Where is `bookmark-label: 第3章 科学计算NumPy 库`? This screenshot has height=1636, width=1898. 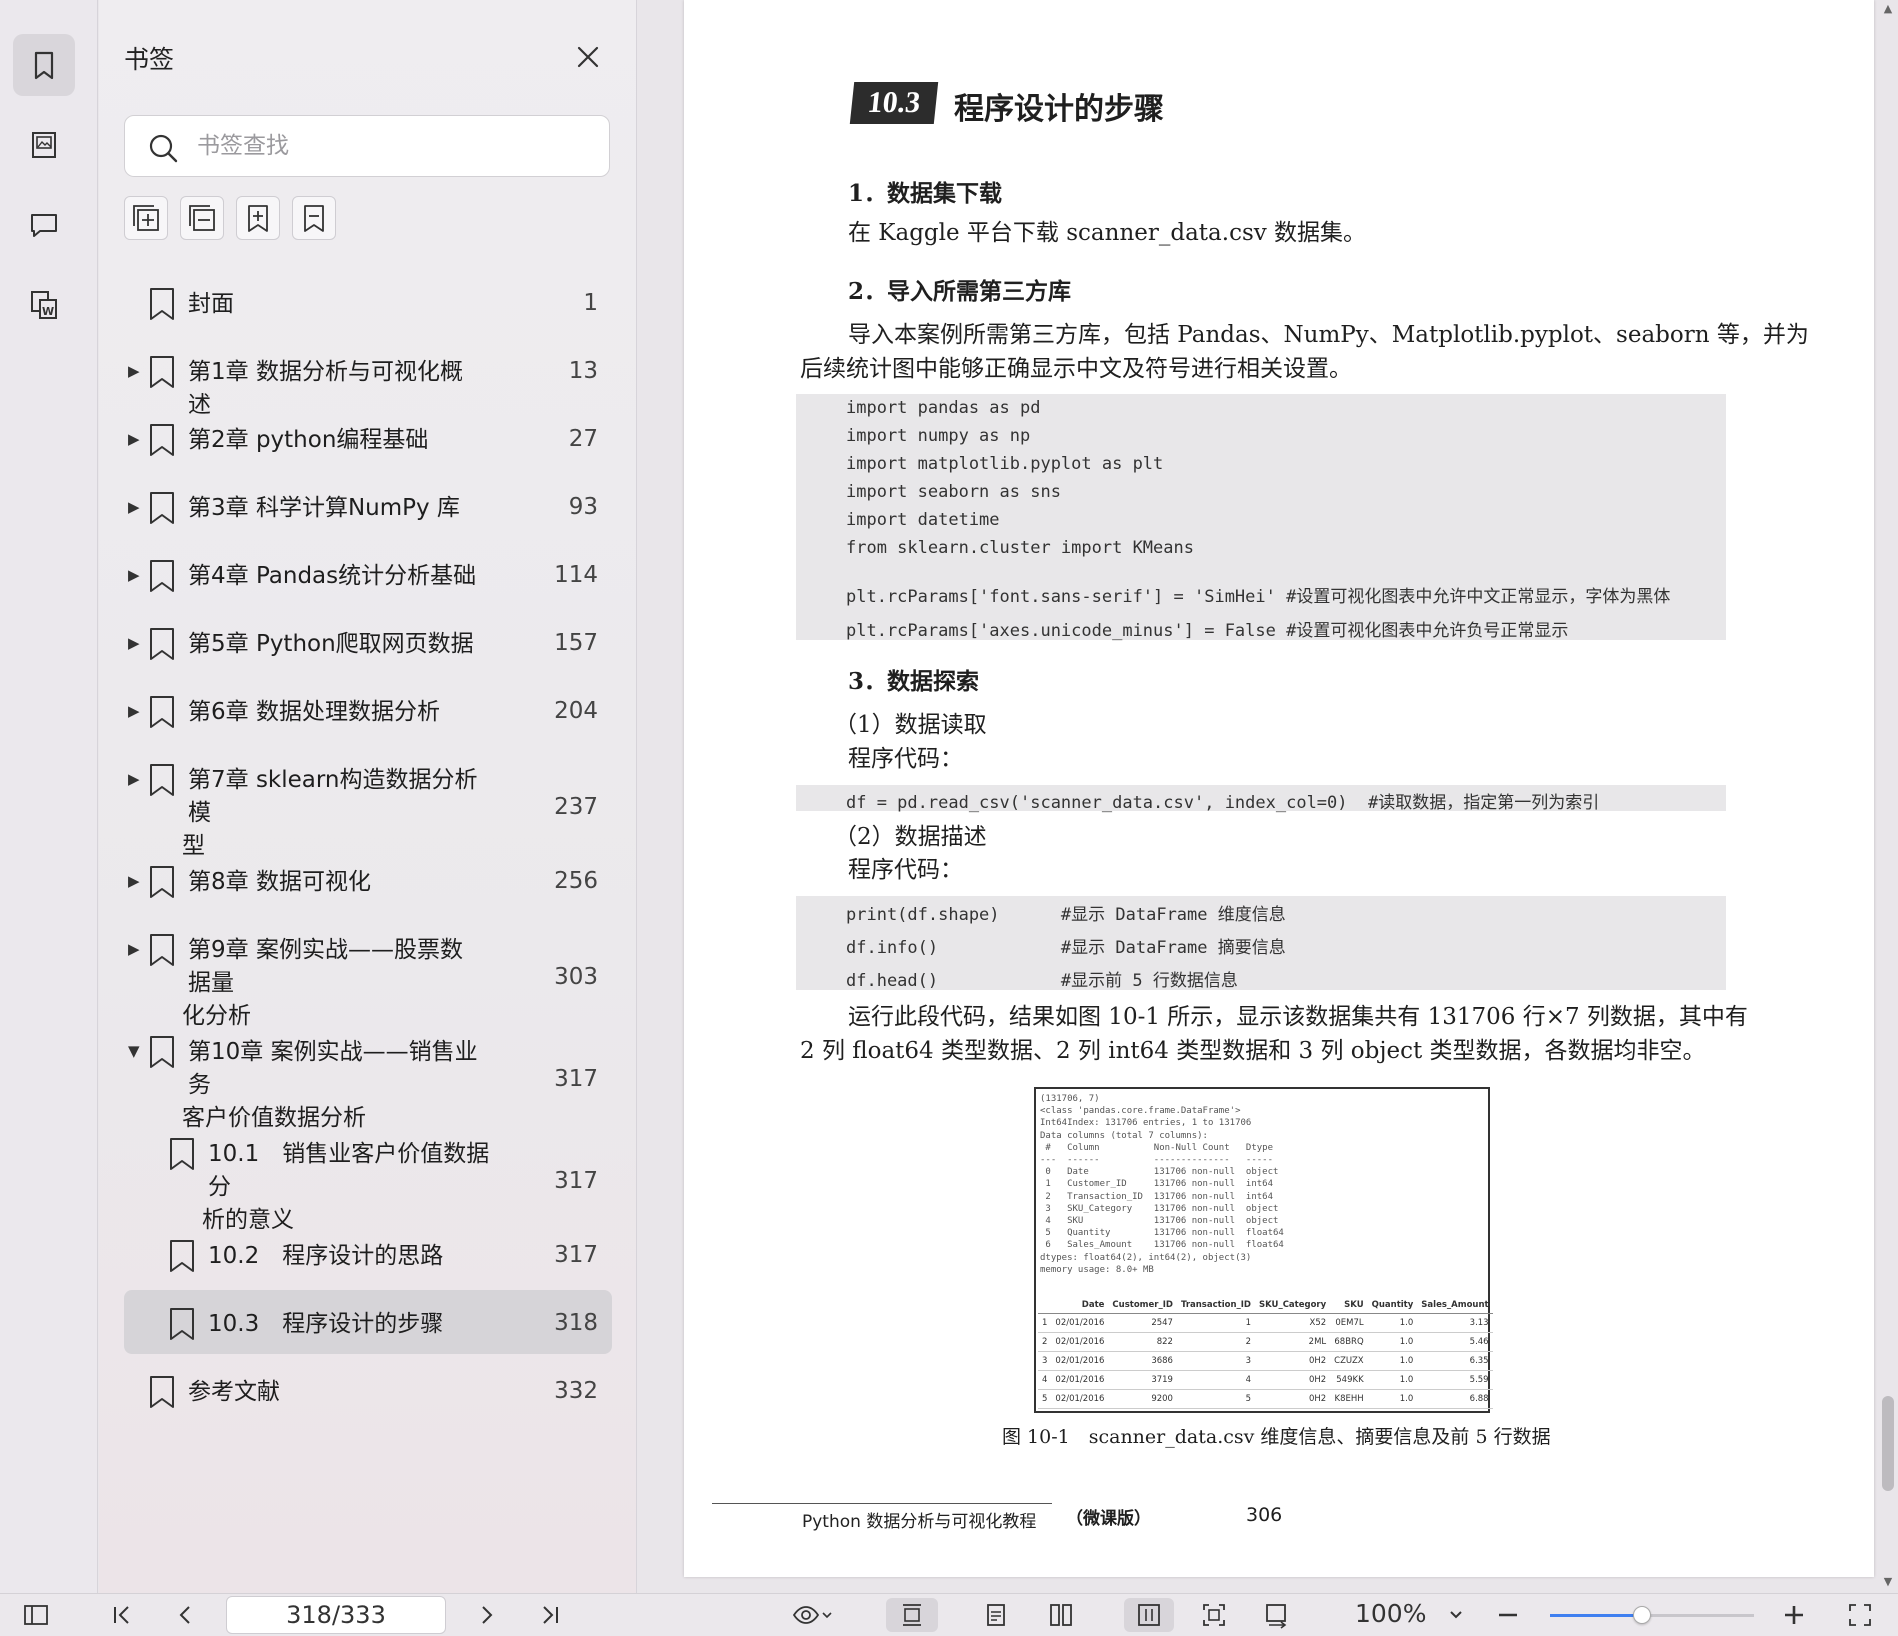 bookmark-label: 第3章 科学计算NumPy 库 is located at coordinates (333, 508).